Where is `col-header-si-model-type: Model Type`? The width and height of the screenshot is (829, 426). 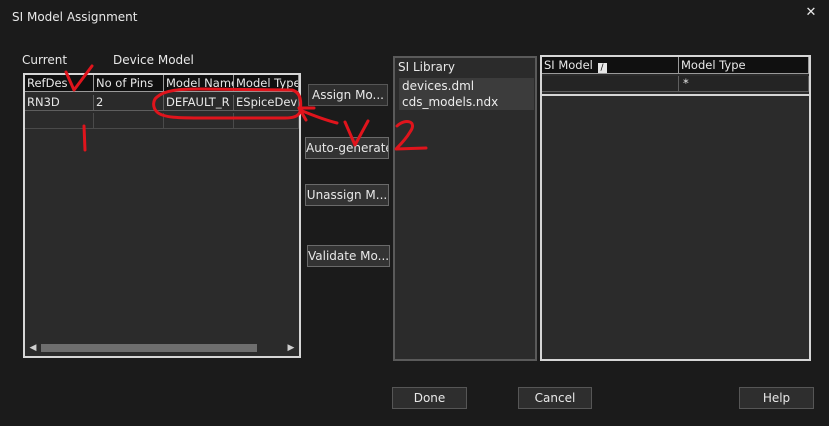 col-header-si-model-type: Model Type is located at coordinates (744, 65).